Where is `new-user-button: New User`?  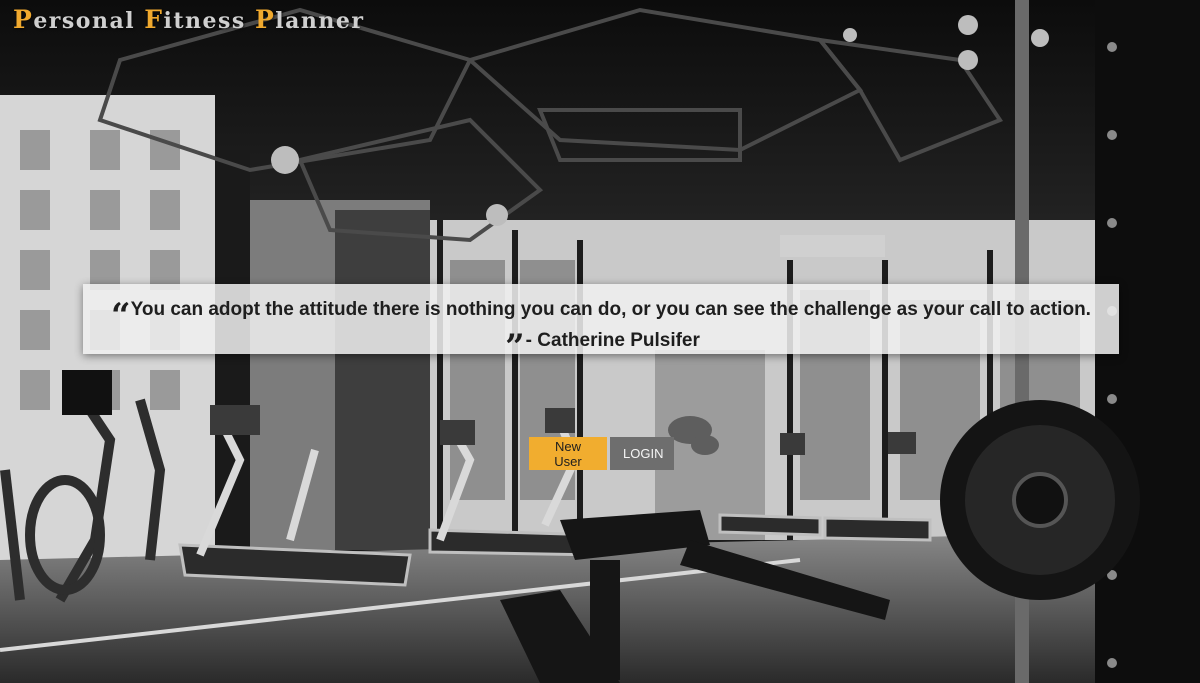
new-user-button: New User is located at coordinates (568, 453).